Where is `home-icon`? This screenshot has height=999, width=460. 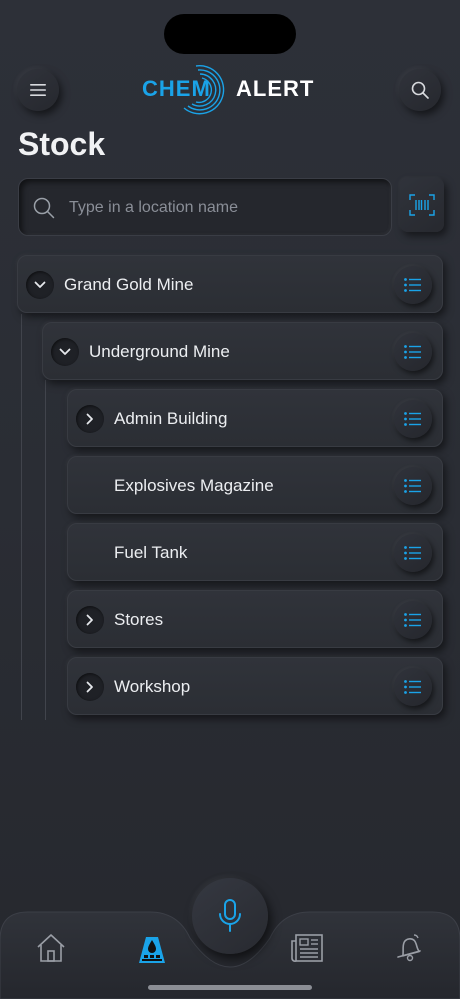
home-icon is located at coordinates (51, 948).